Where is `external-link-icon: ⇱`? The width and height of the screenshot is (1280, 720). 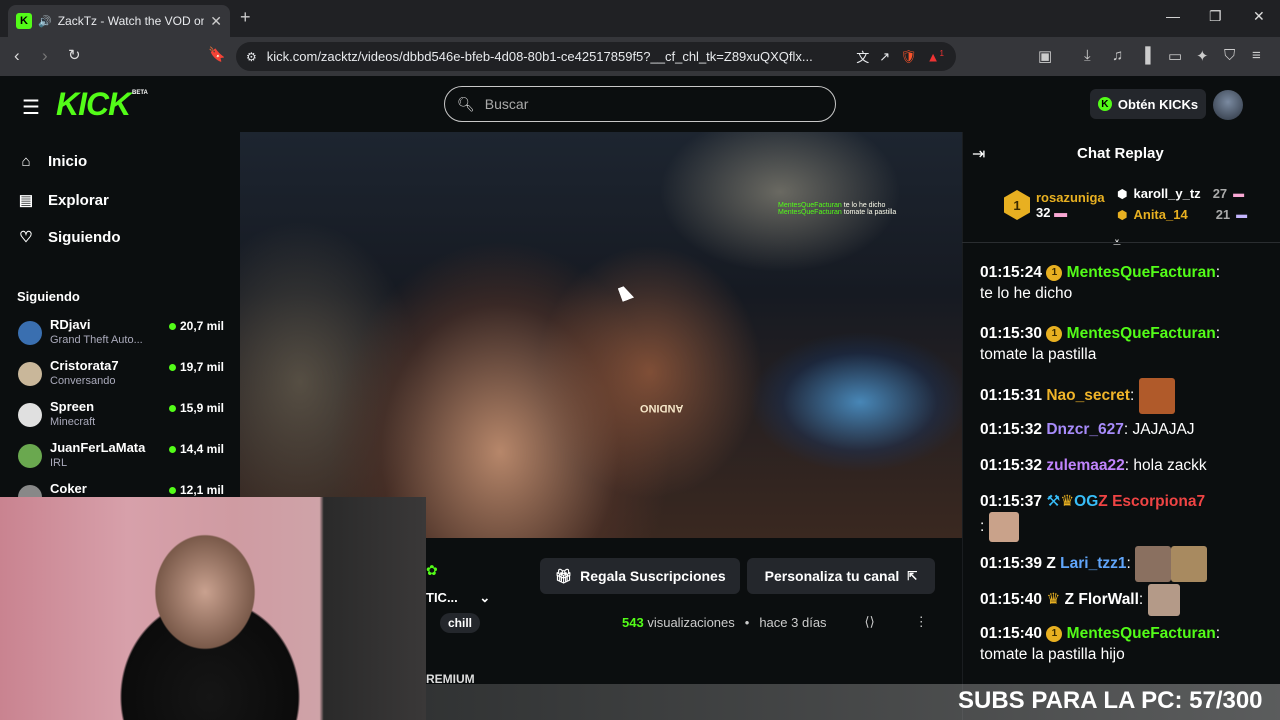 external-link-icon: ⇱ is located at coordinates (912, 576).